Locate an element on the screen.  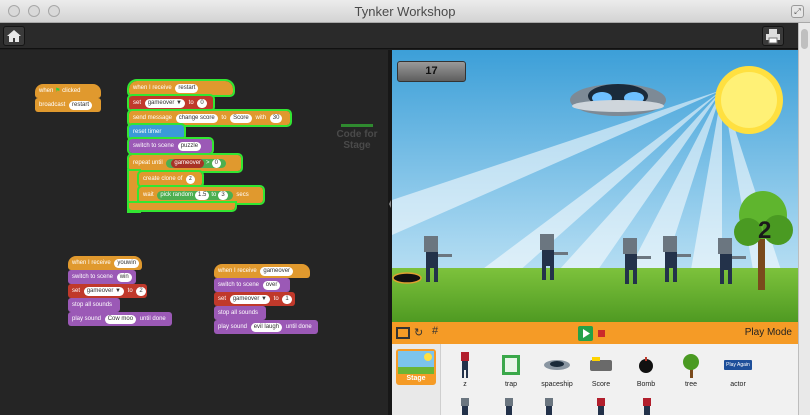
bomb-icon is located at coordinates (646, 365).